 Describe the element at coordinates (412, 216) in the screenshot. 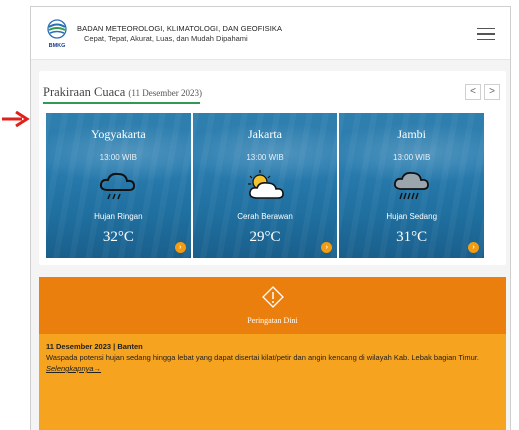

I see `weather-condition: Hujan Sedang` at that location.